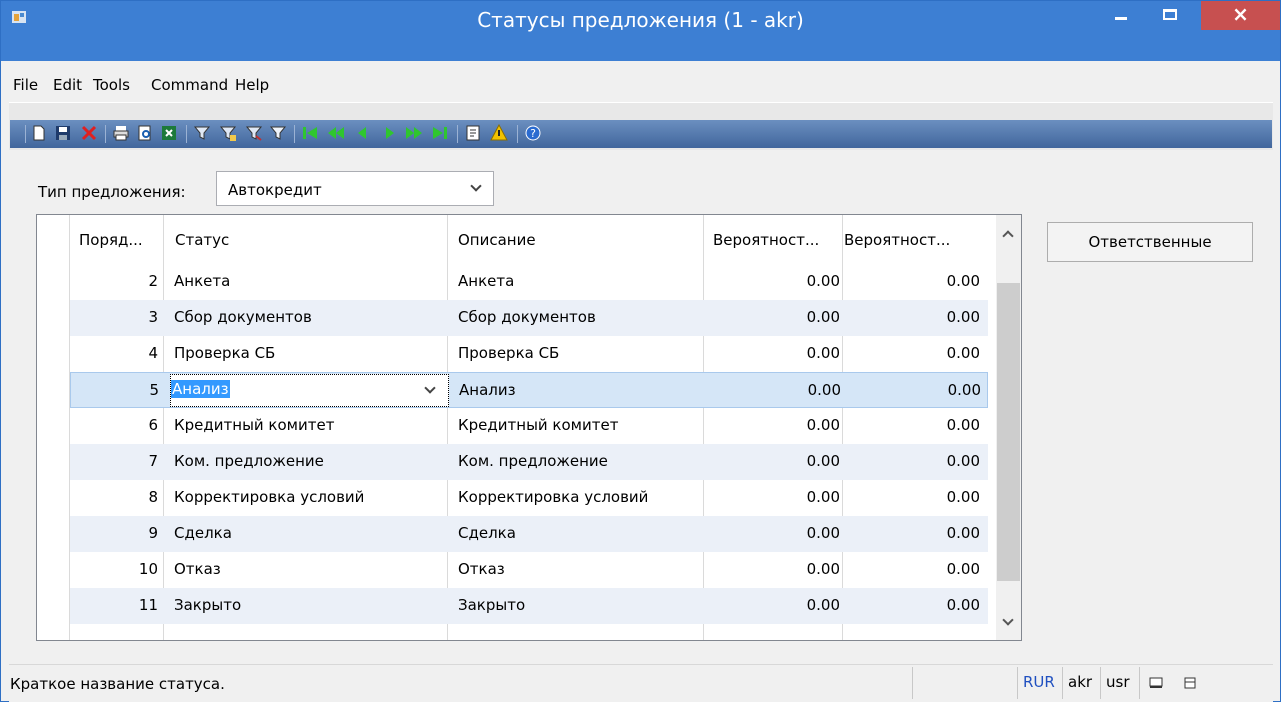 The width and height of the screenshot is (1281, 702). Describe the element at coordinates (252, 85) in the screenshot. I see `menu-help: Help` at that location.